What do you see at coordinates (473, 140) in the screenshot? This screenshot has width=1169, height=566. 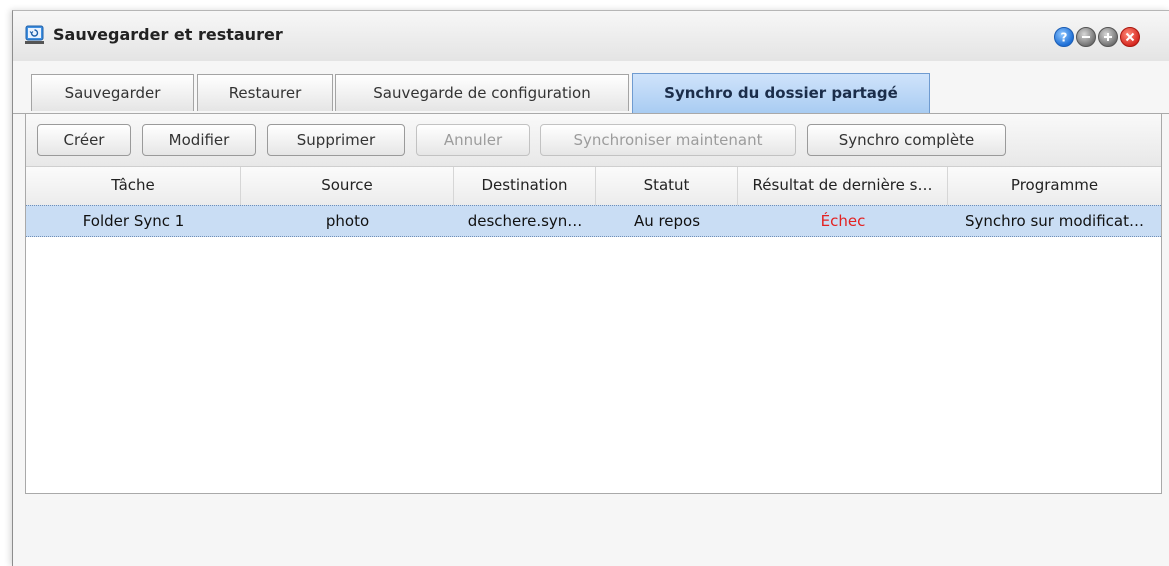 I see `cancel-button: Annuler` at bounding box center [473, 140].